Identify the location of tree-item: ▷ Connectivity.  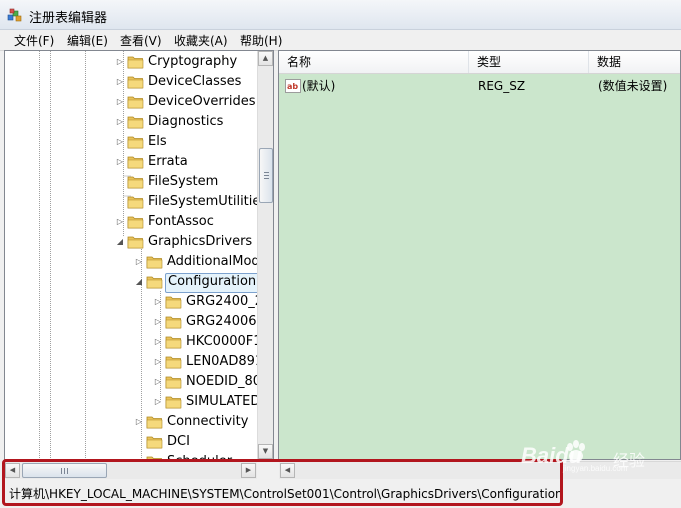
(131, 422).